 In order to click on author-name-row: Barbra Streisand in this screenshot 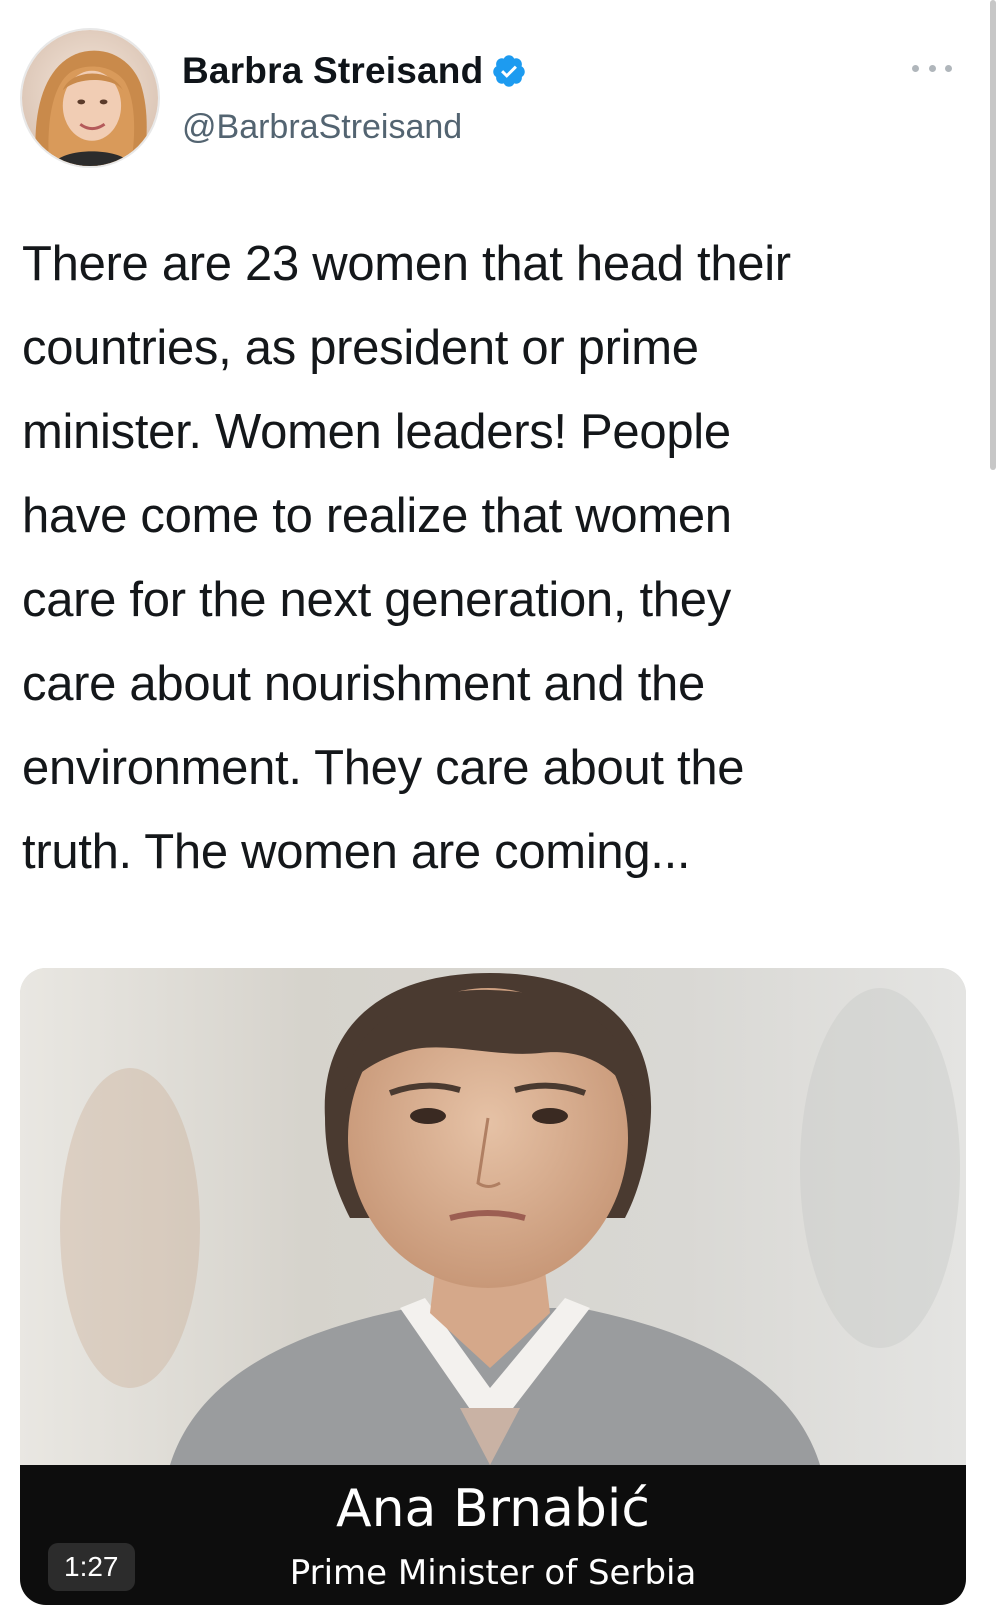, I will do `click(354, 71)`.